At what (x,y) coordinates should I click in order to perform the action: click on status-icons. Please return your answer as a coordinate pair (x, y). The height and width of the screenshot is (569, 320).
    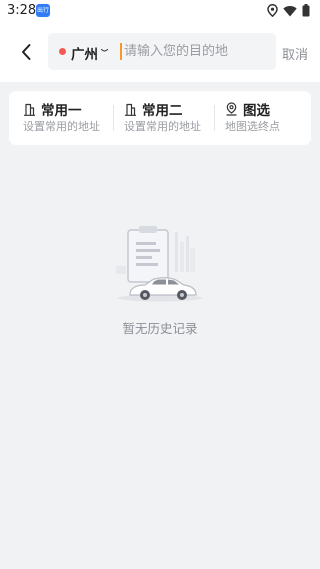
    Looking at the image, I should click on (288, 10).